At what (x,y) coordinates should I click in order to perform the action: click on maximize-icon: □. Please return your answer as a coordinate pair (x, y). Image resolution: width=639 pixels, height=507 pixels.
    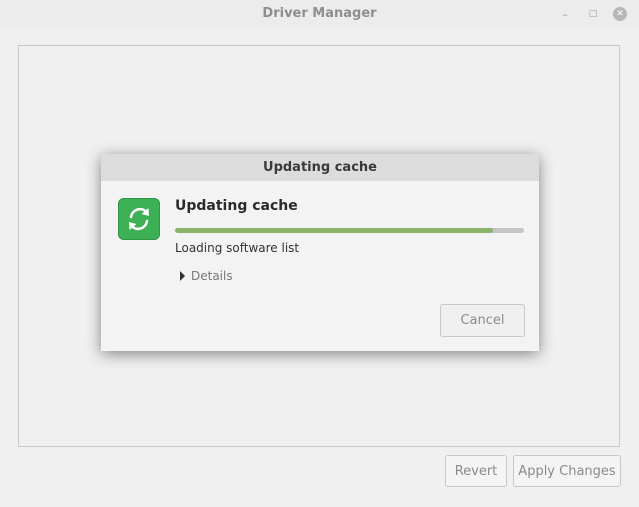
    Looking at the image, I should click on (593, 13).